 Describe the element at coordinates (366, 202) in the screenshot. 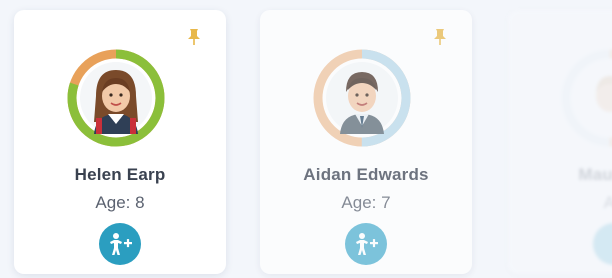

I see `child-age: Age: 7` at that location.